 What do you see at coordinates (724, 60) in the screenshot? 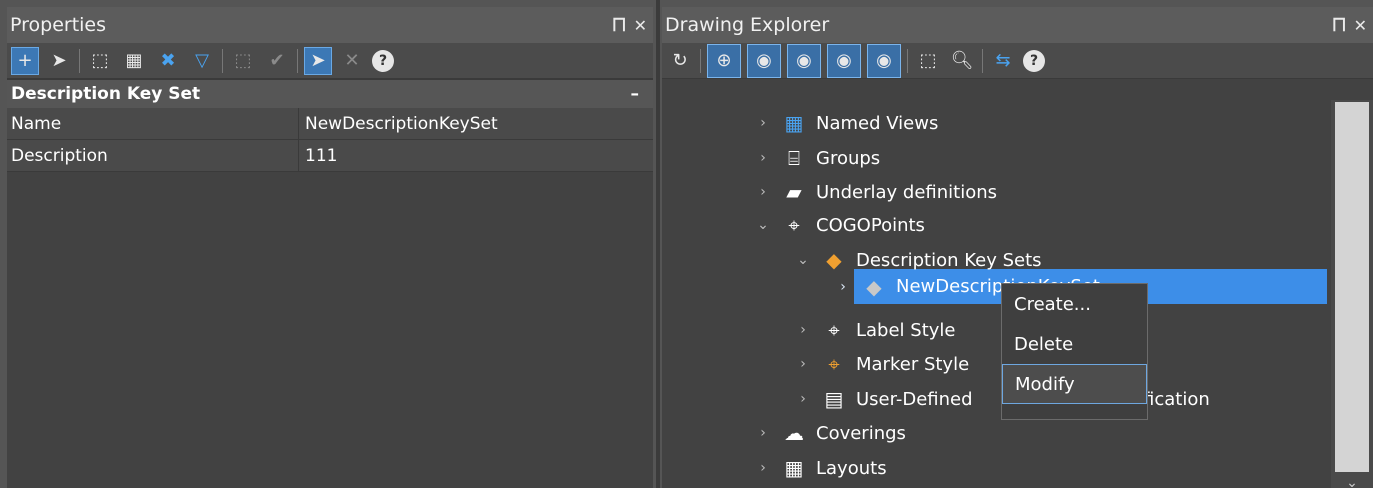
I see `new-item-icon: ⊕` at bounding box center [724, 60].